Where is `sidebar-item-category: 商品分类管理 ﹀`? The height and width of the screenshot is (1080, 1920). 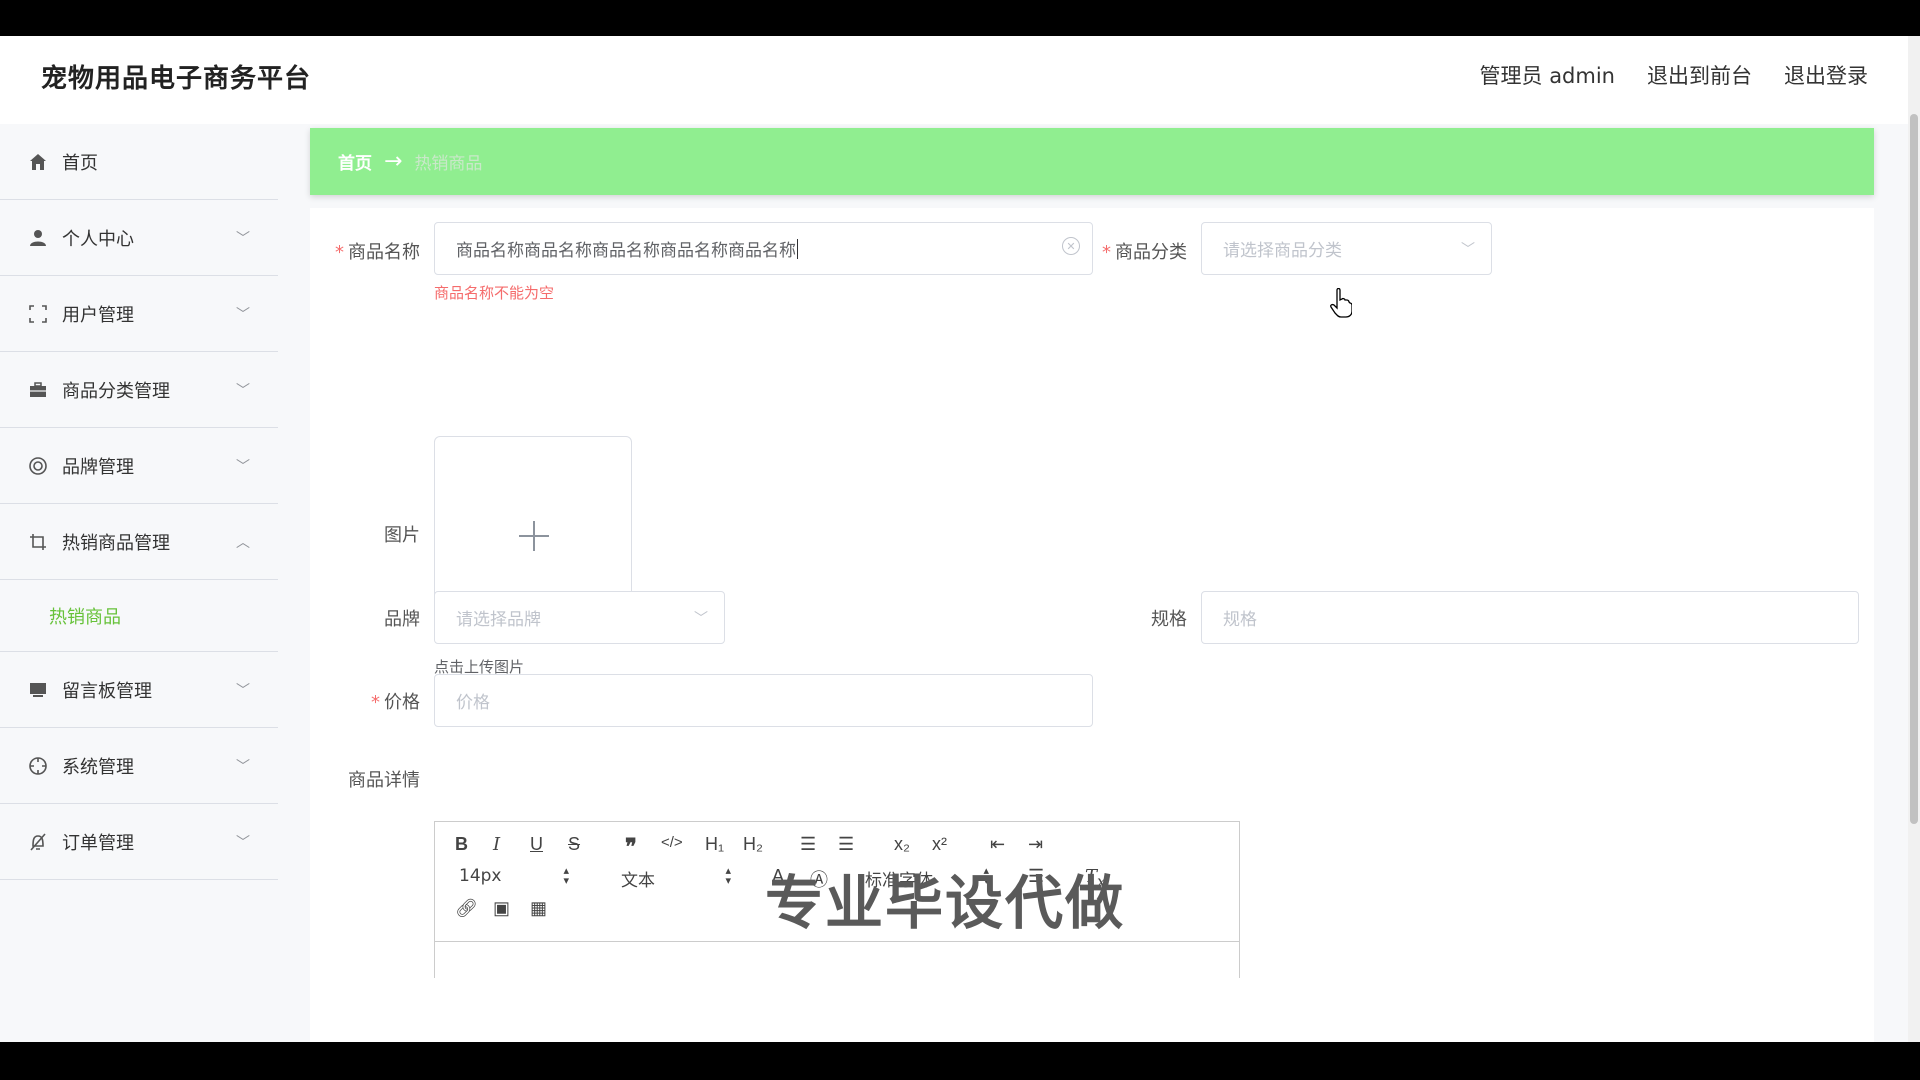 sidebar-item-category: 商品分类管理 ﹀ is located at coordinates (139, 390).